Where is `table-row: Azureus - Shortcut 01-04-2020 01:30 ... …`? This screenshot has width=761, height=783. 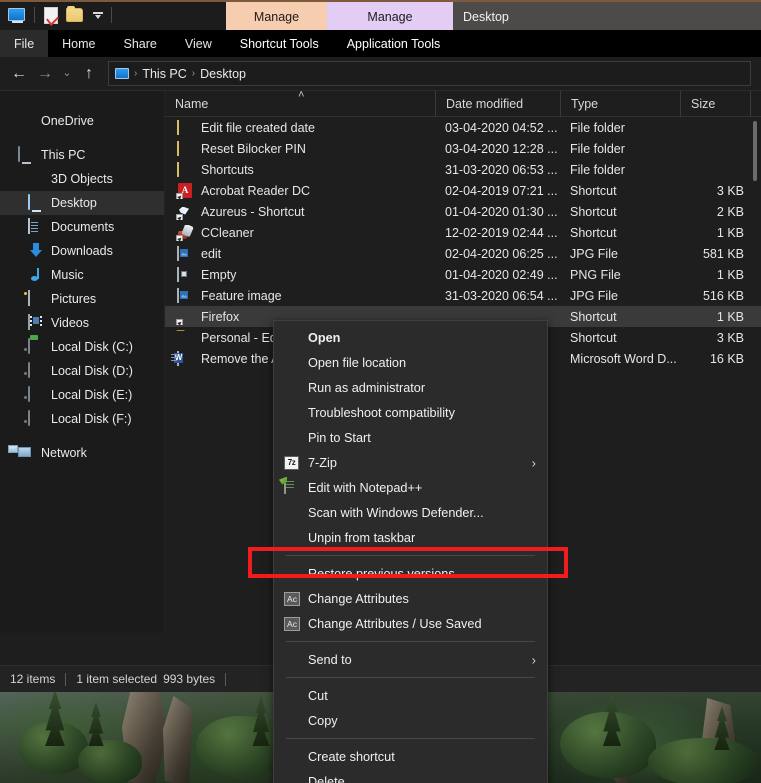 table-row: Azureus - Shortcut 01-04-2020 01:30 ... … is located at coordinates (463, 211).